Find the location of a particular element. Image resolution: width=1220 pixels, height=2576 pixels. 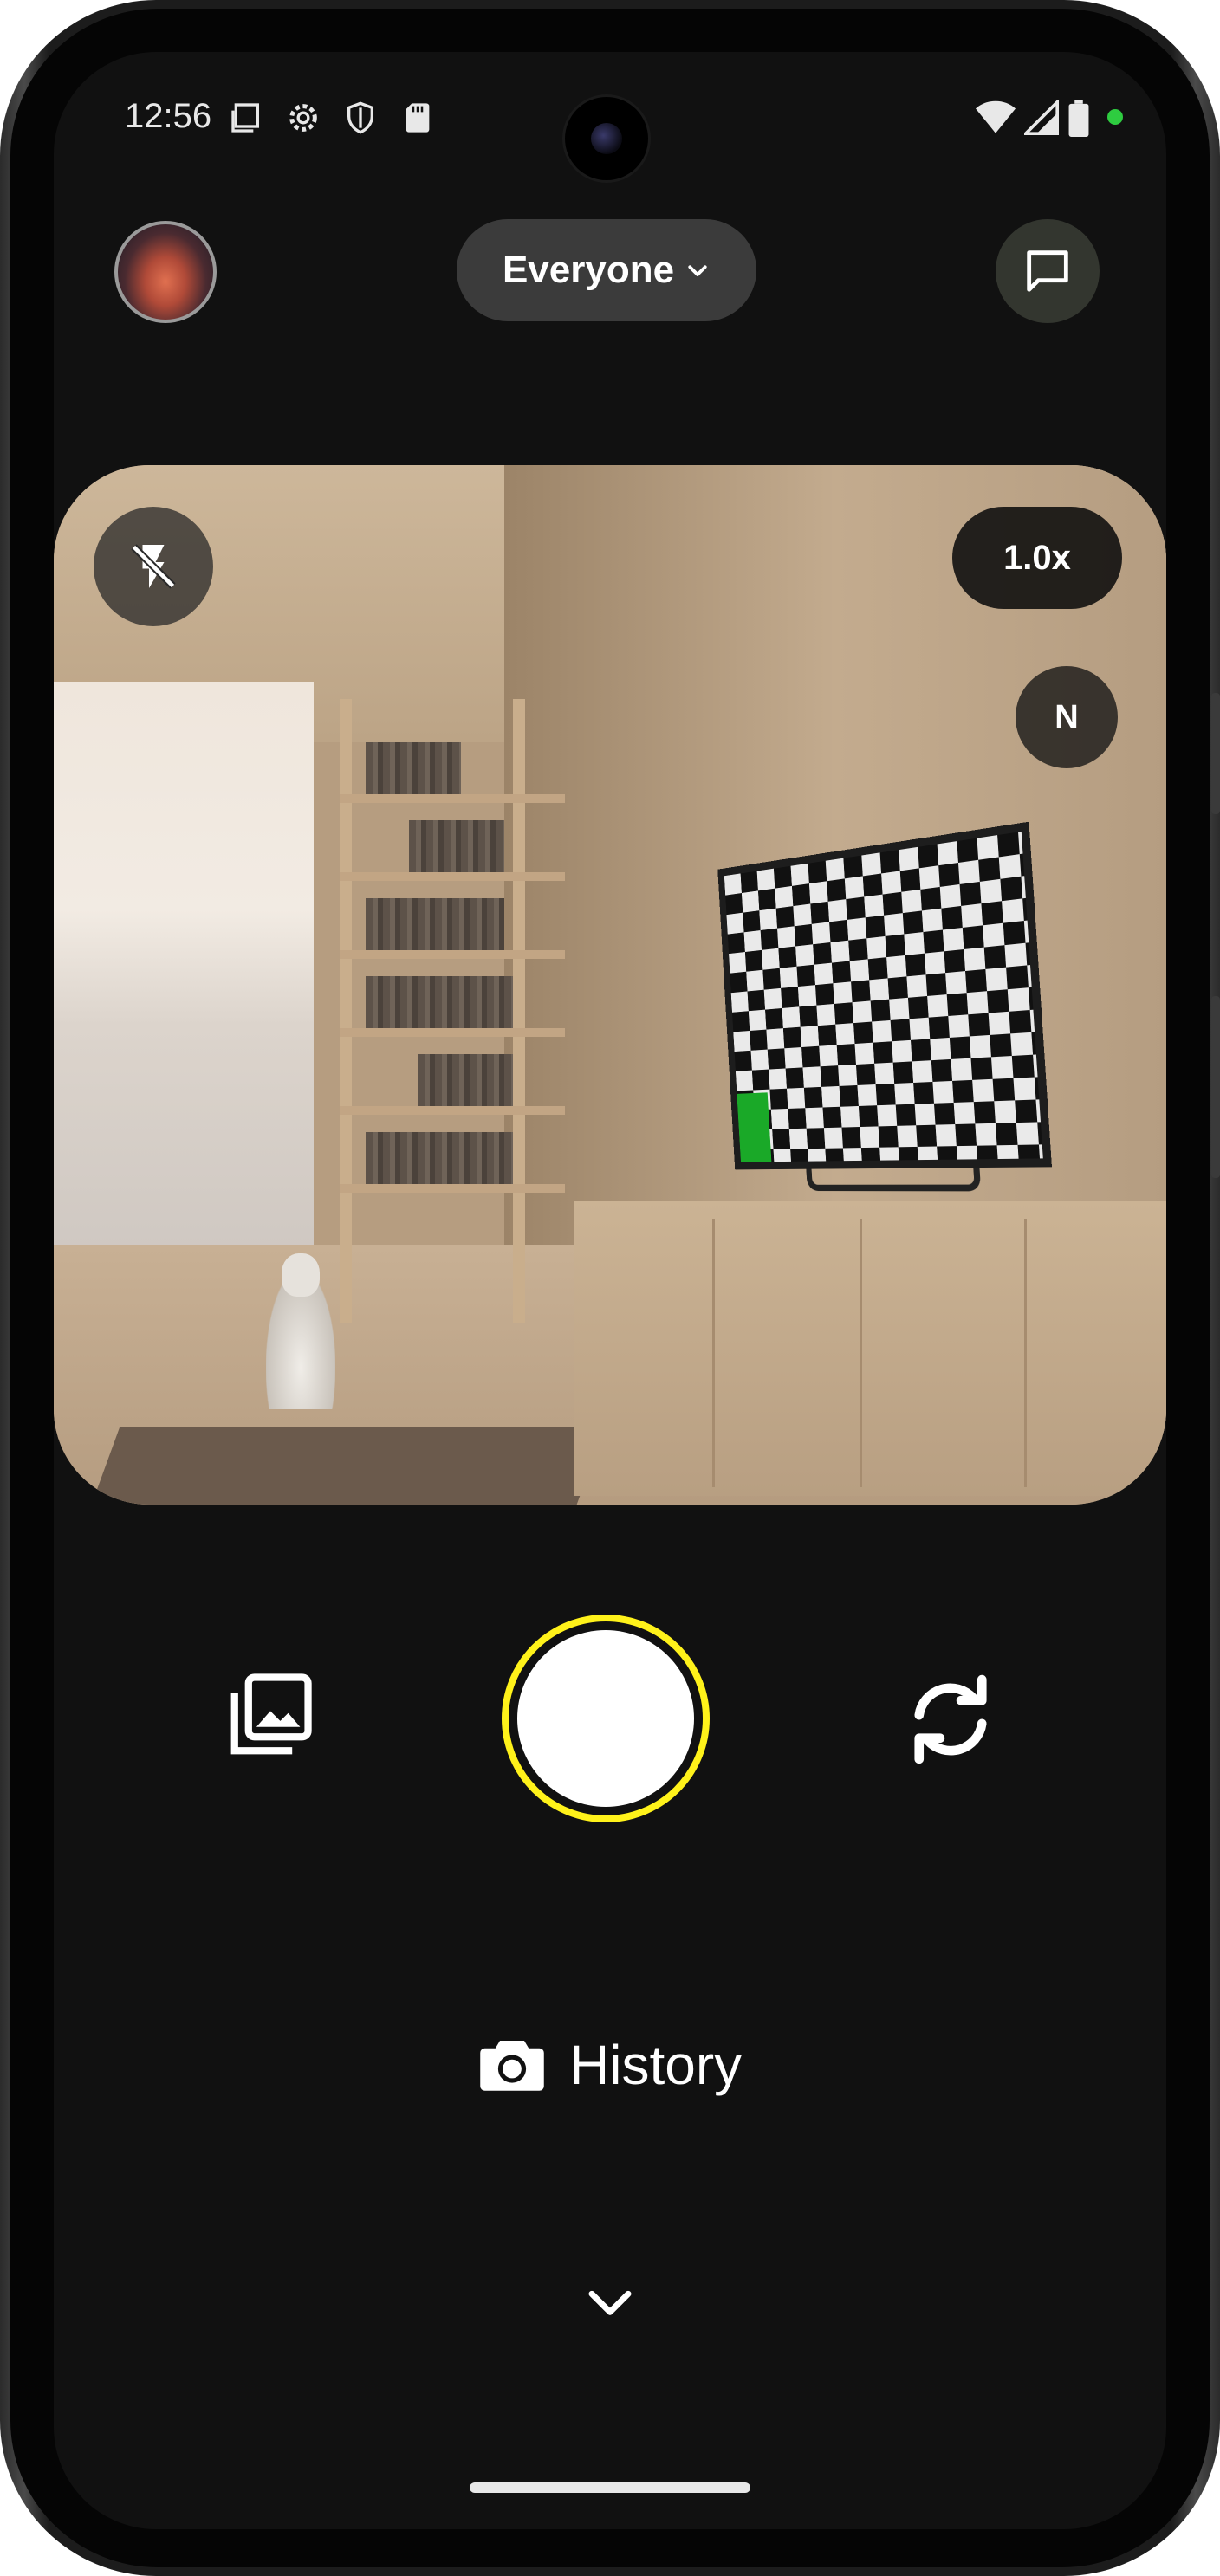

cell-signal-icon is located at coordinates (1041, 117).